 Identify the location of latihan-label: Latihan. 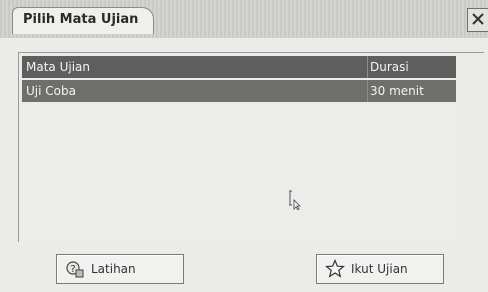
(113, 269).